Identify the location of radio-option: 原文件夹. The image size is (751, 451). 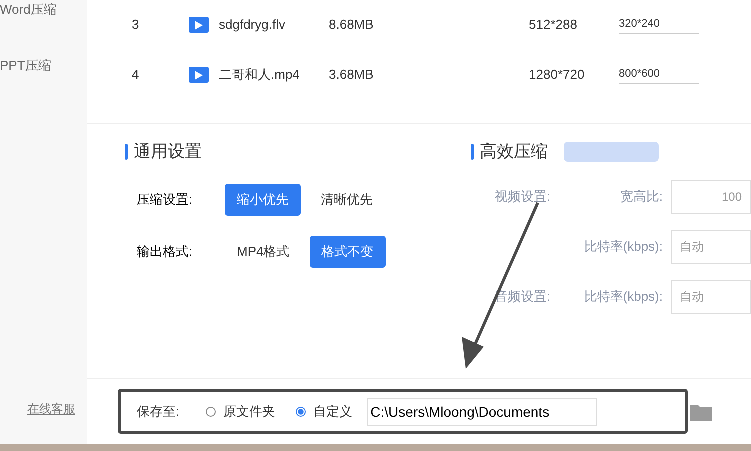
(241, 412).